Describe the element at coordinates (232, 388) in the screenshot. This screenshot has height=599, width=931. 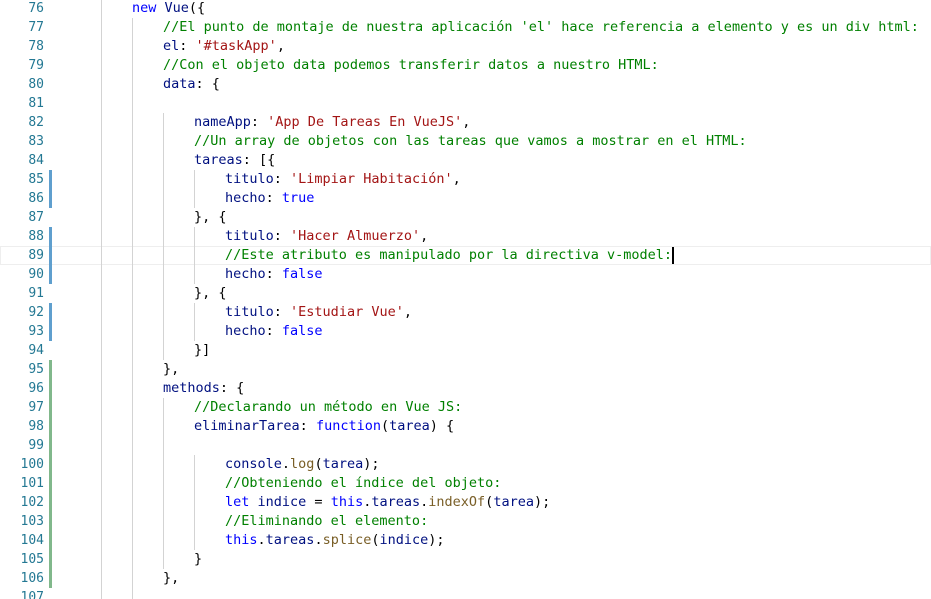
I see `token-default: : {` at that location.